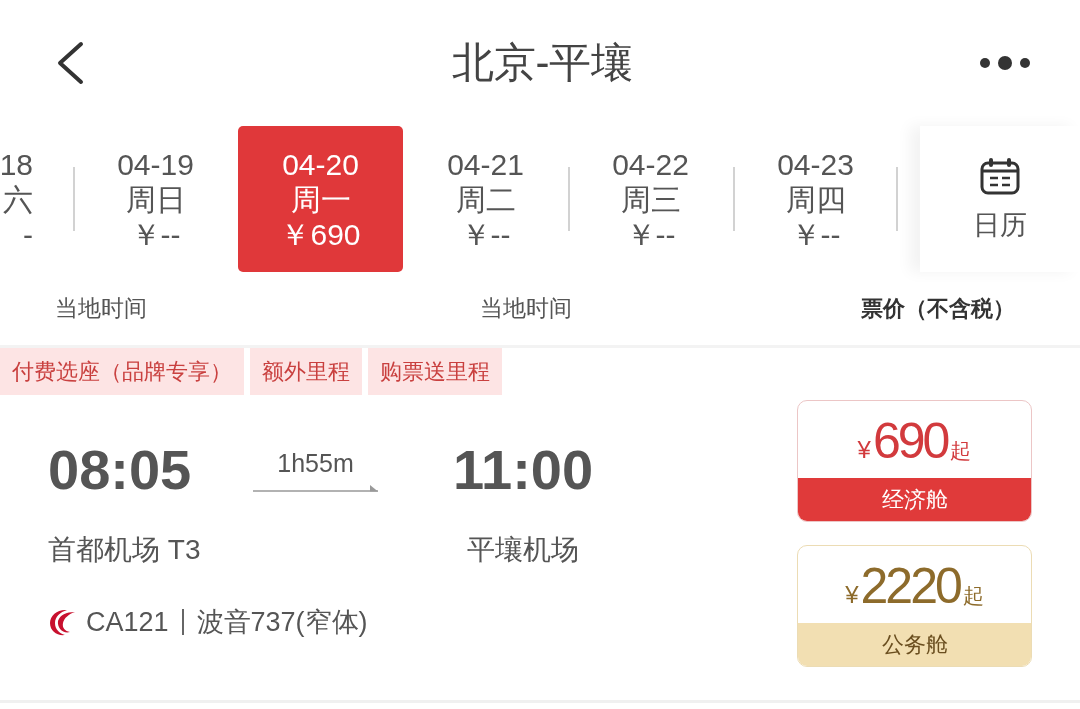 The width and height of the screenshot is (1080, 709). I want to click on aircraft-type: 波音737(窄体), so click(282, 622).